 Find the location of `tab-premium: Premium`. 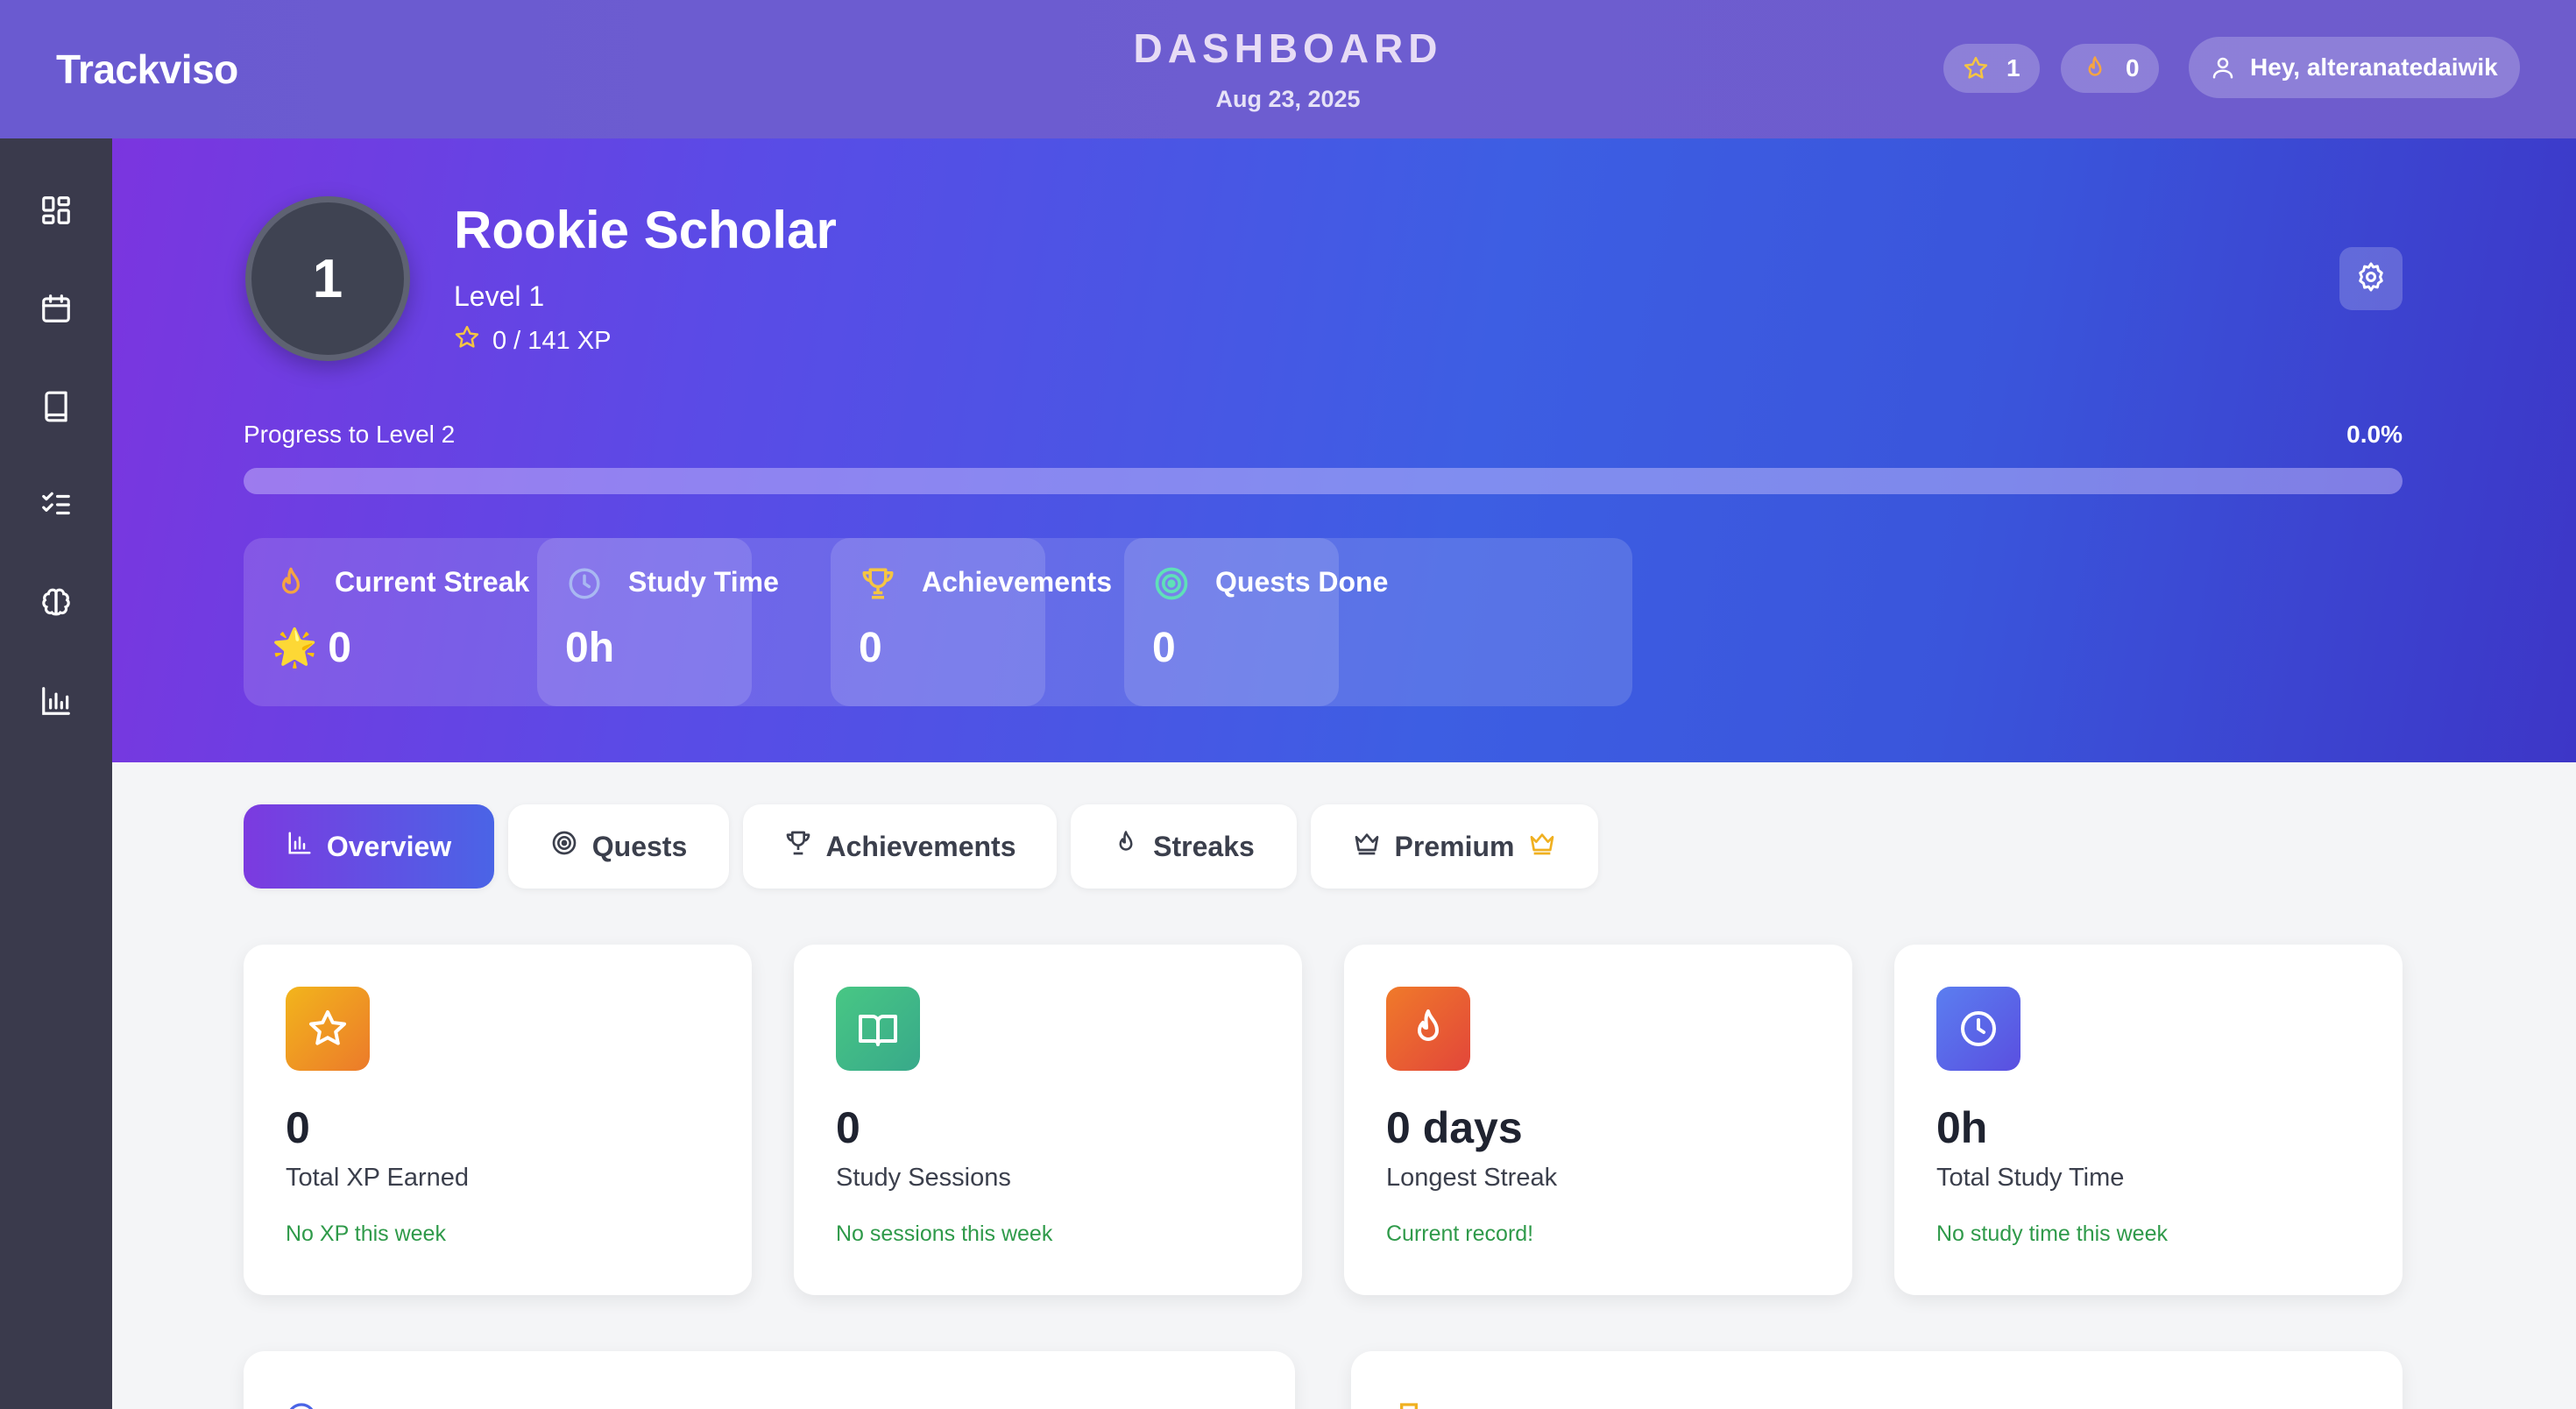

tab-premium: Premium is located at coordinates (1454, 846).